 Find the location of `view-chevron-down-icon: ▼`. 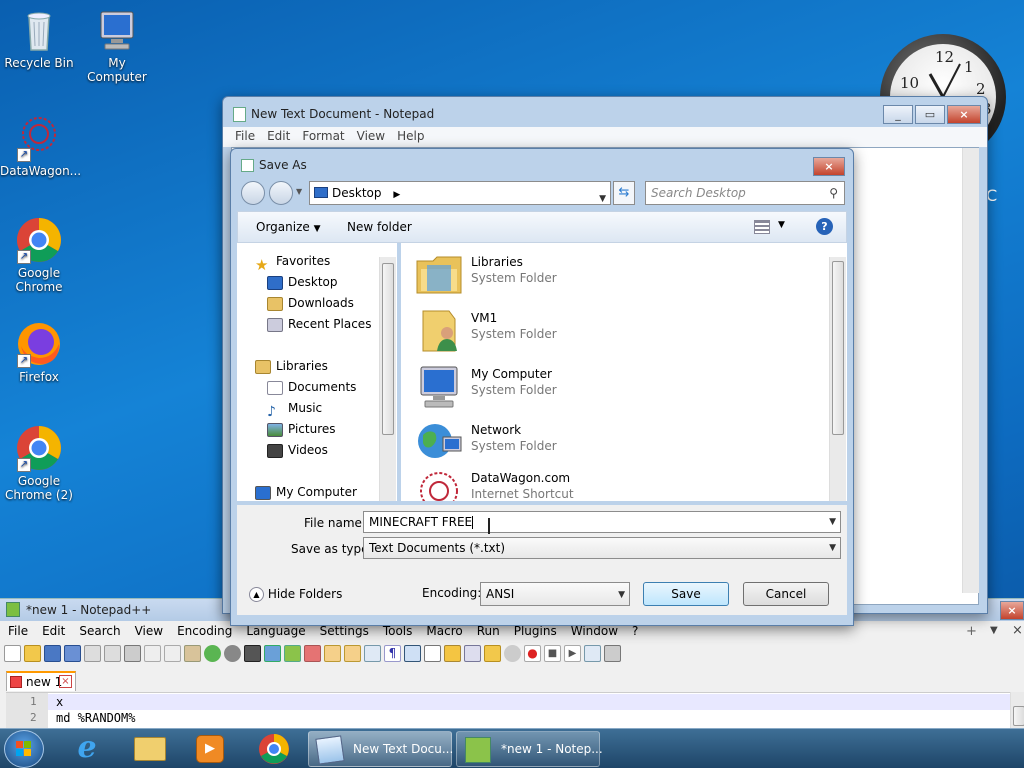

view-chevron-down-icon: ▼ is located at coordinates (781, 225).